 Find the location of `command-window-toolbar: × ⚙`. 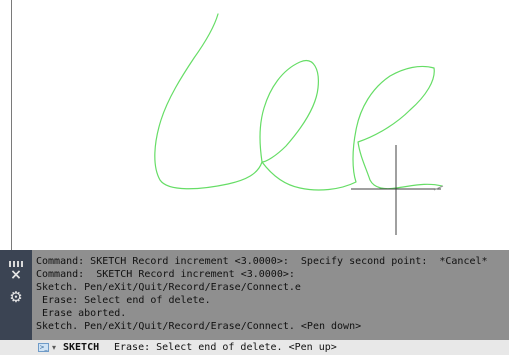

command-window-toolbar: × ⚙ is located at coordinates (16, 295).